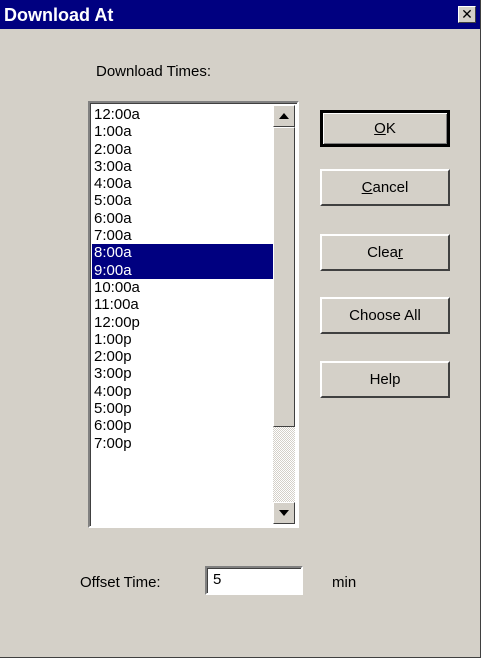 Image resolution: width=481 pixels, height=658 pixels. I want to click on cancel-button: Cancel, so click(385, 187).